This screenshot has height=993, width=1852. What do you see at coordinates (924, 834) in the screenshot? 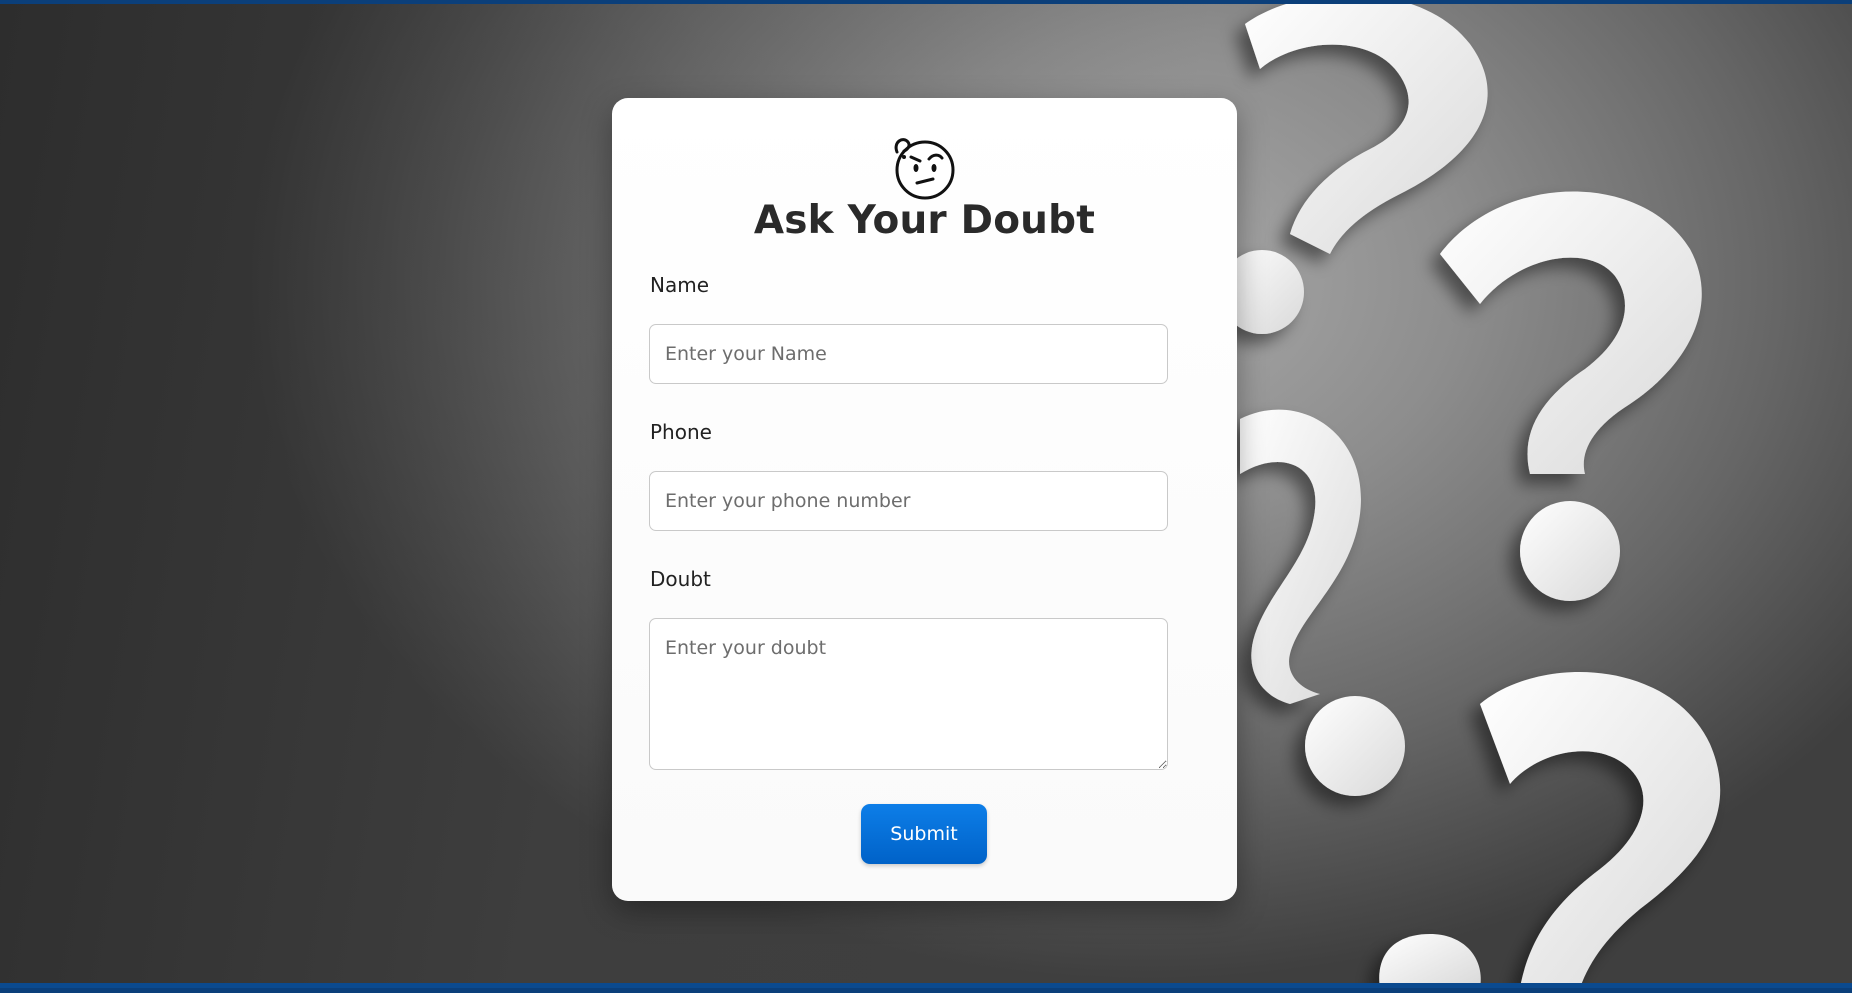
I see `submit-button: Submit` at bounding box center [924, 834].